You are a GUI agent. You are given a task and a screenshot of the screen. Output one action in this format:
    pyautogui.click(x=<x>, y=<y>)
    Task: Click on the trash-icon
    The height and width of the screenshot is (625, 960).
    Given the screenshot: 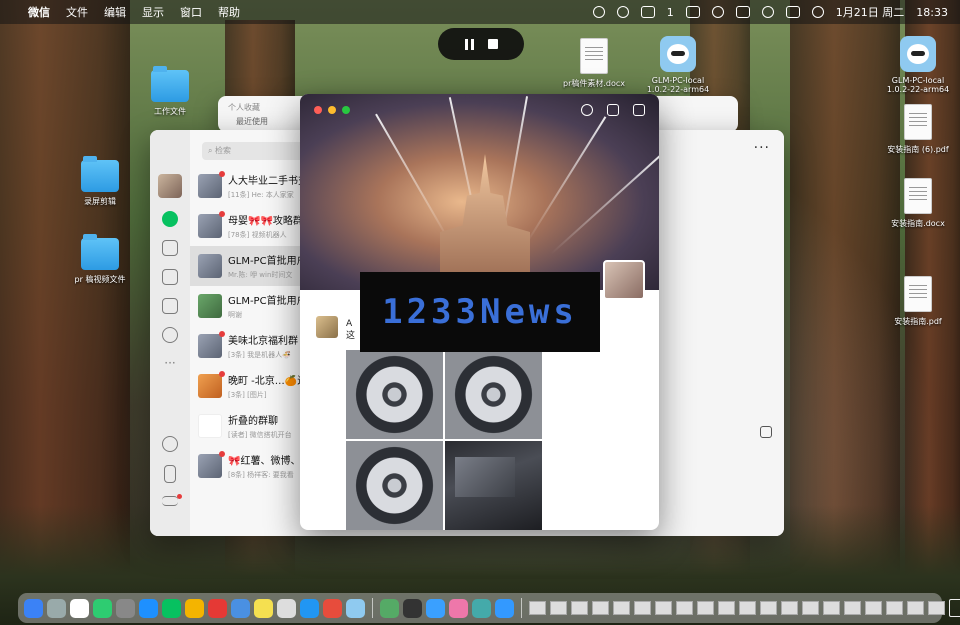 What is the action you would take?
    pyautogui.click(x=954, y=608)
    